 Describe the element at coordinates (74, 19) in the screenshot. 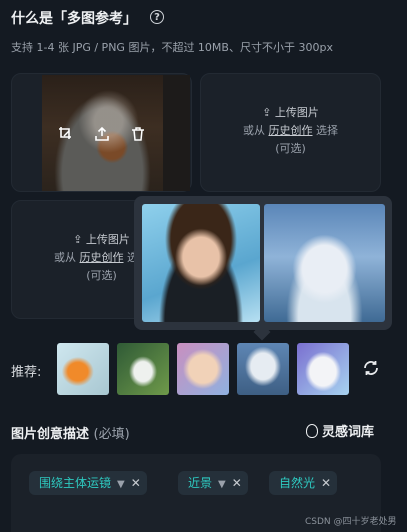

I see `page-title: 什么是「多图参考」` at that location.